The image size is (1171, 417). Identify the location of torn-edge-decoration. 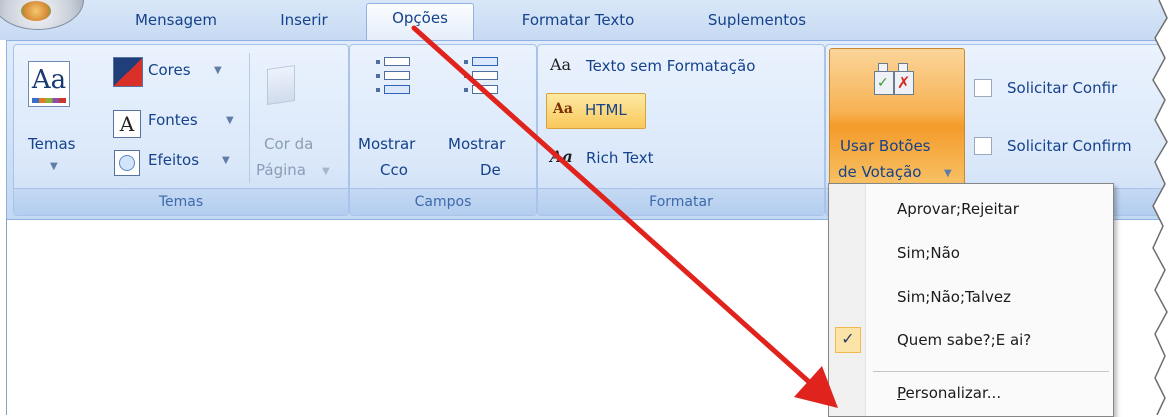
(1161, 207).